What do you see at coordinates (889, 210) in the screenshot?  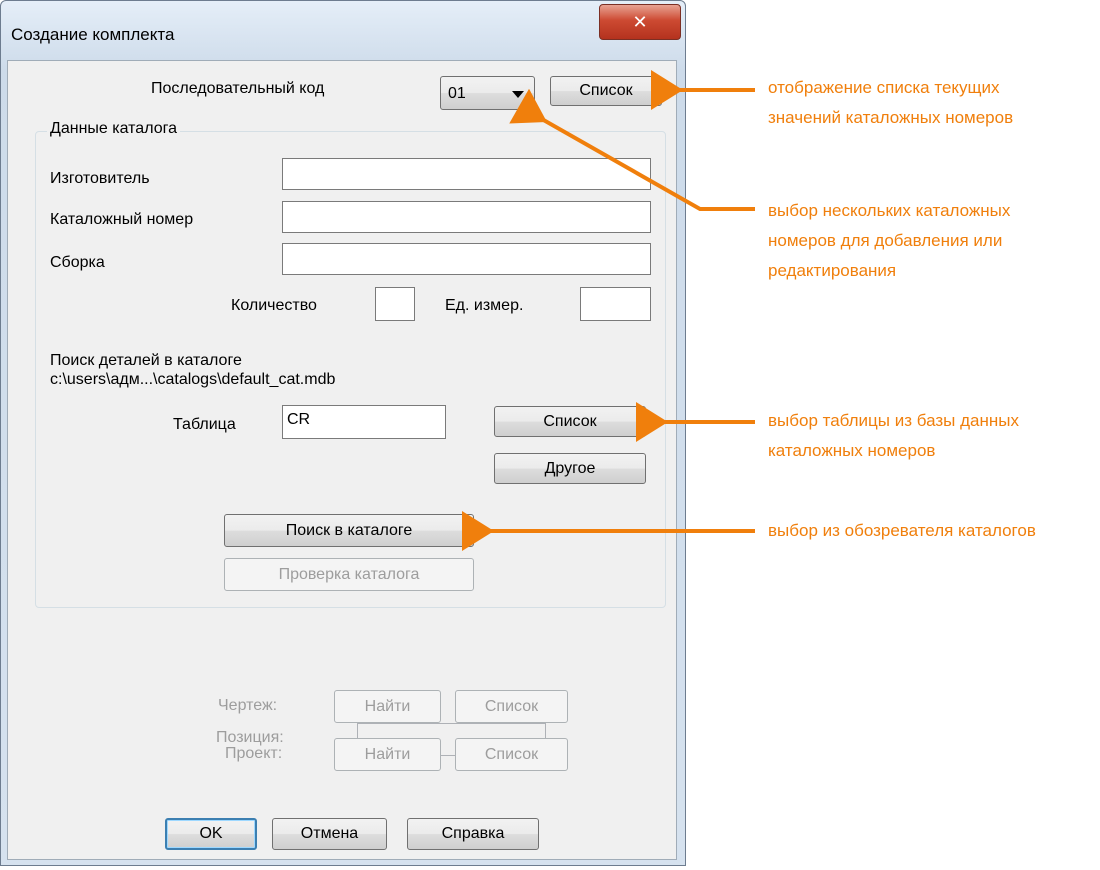 I see `annotation-line: выбор нескольких каталожных` at bounding box center [889, 210].